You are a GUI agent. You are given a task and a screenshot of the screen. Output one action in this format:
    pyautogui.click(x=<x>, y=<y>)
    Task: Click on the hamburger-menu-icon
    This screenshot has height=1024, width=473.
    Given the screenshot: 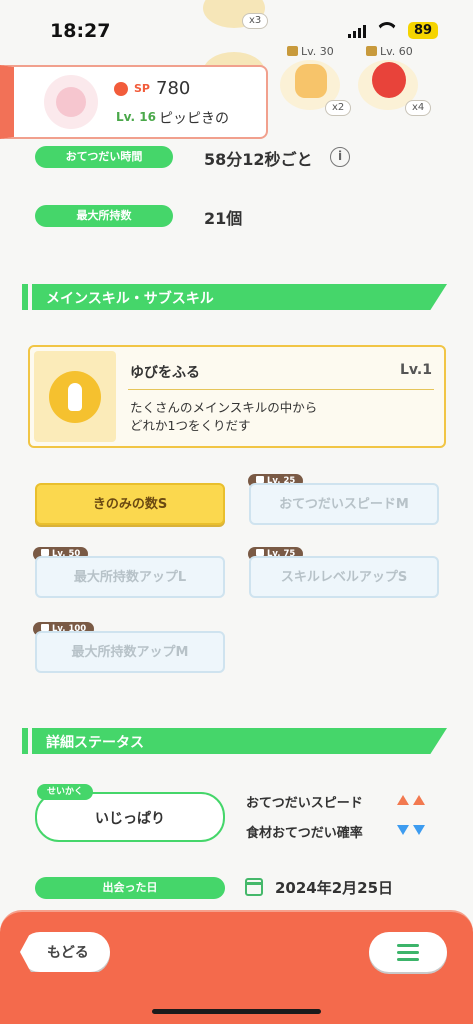 What is the action you would take?
    pyautogui.click(x=408, y=945)
    